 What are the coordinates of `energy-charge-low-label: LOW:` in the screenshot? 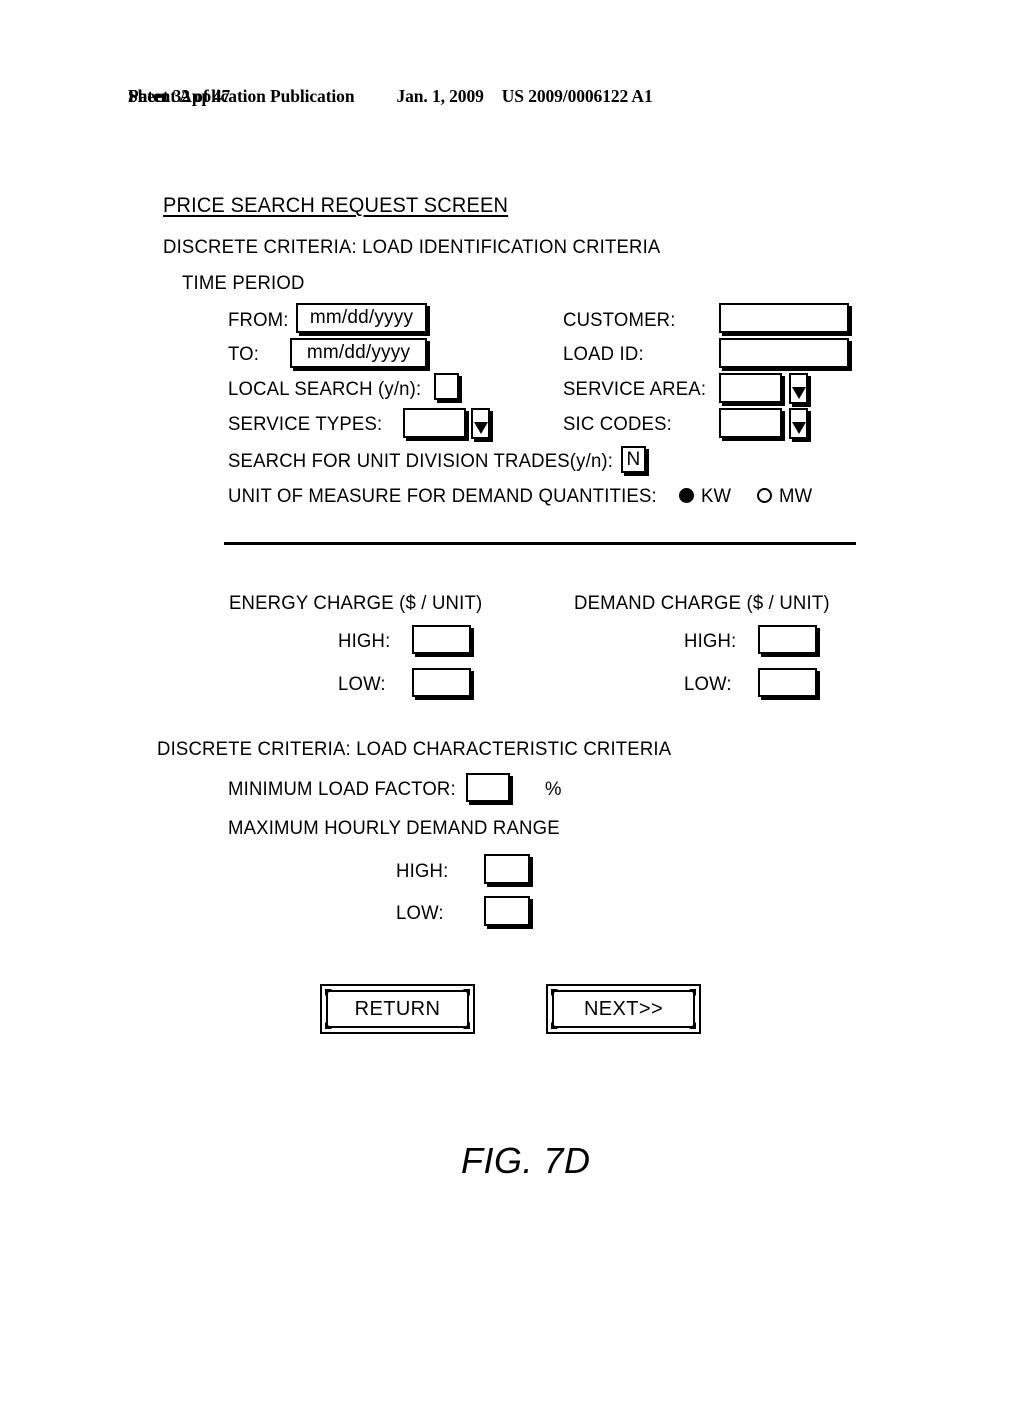 It's located at (362, 684).